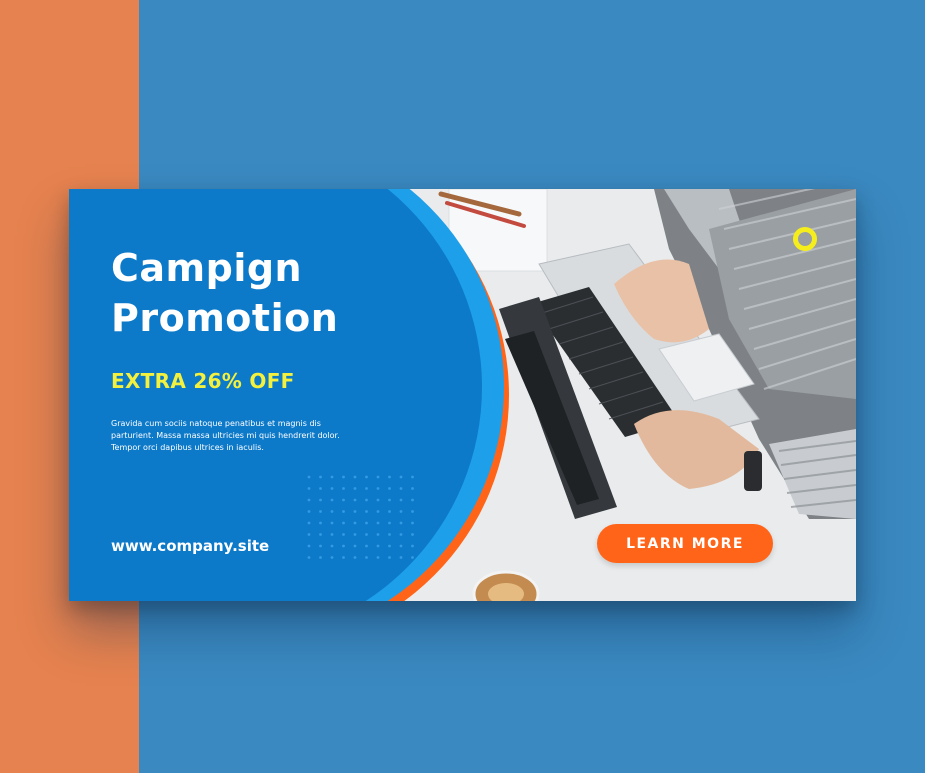 This screenshot has width=925, height=773. What do you see at coordinates (224, 293) in the screenshot?
I see `headline: Campign Promotion` at bounding box center [224, 293].